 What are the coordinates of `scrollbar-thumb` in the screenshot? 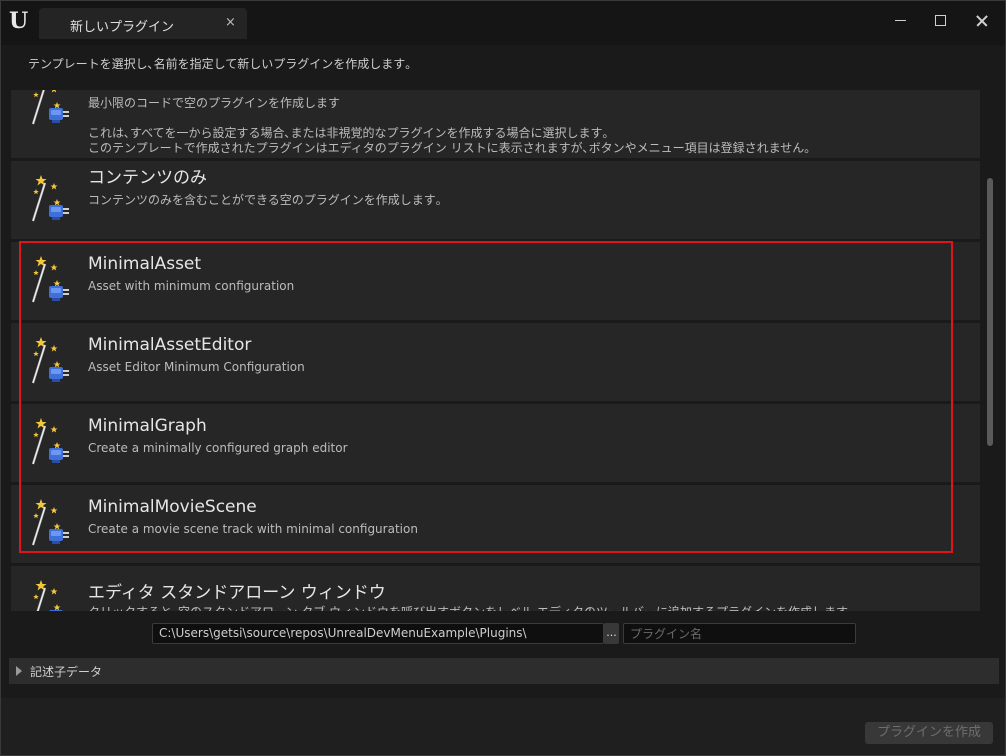 It's located at (990, 312).